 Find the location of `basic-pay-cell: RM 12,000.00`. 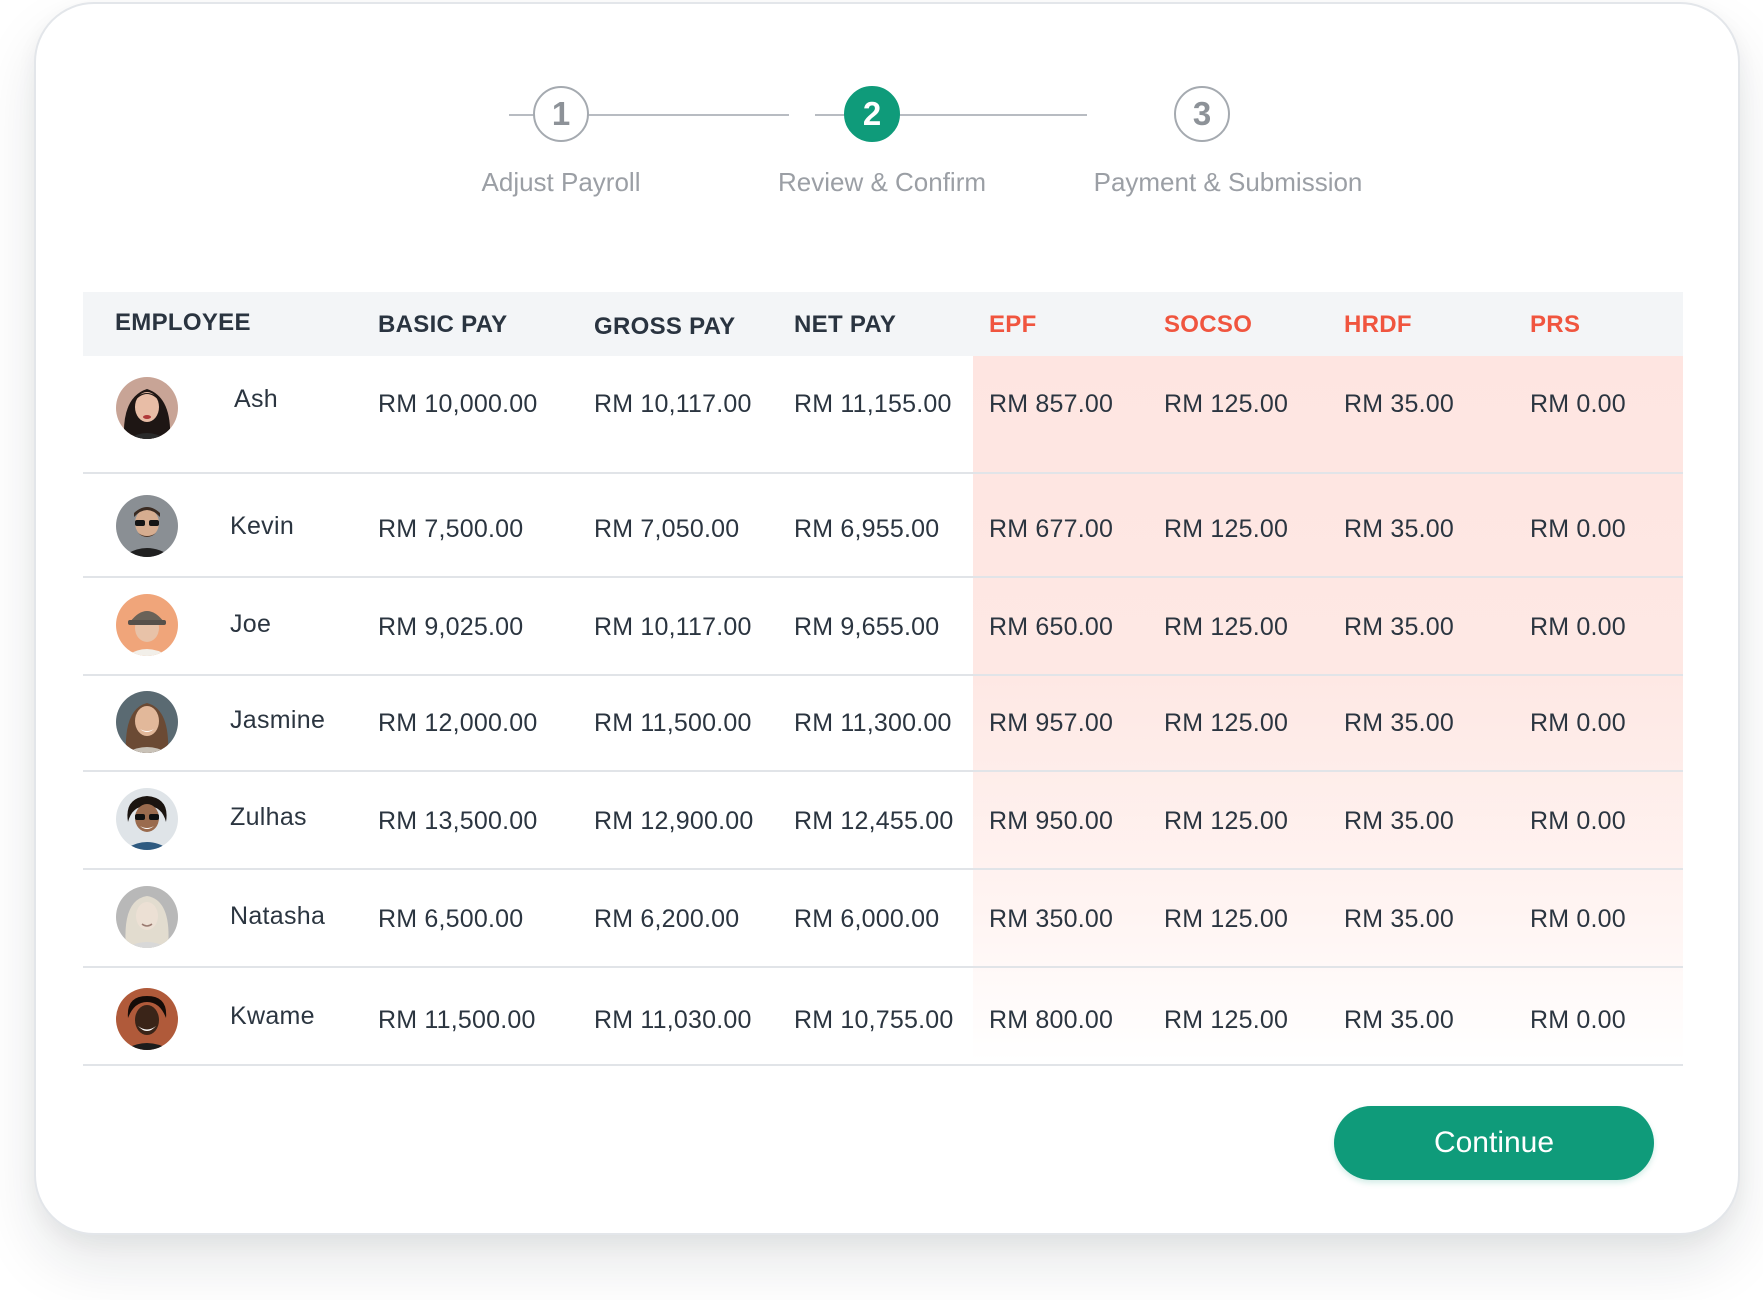

basic-pay-cell: RM 12,000.00 is located at coordinates (458, 723).